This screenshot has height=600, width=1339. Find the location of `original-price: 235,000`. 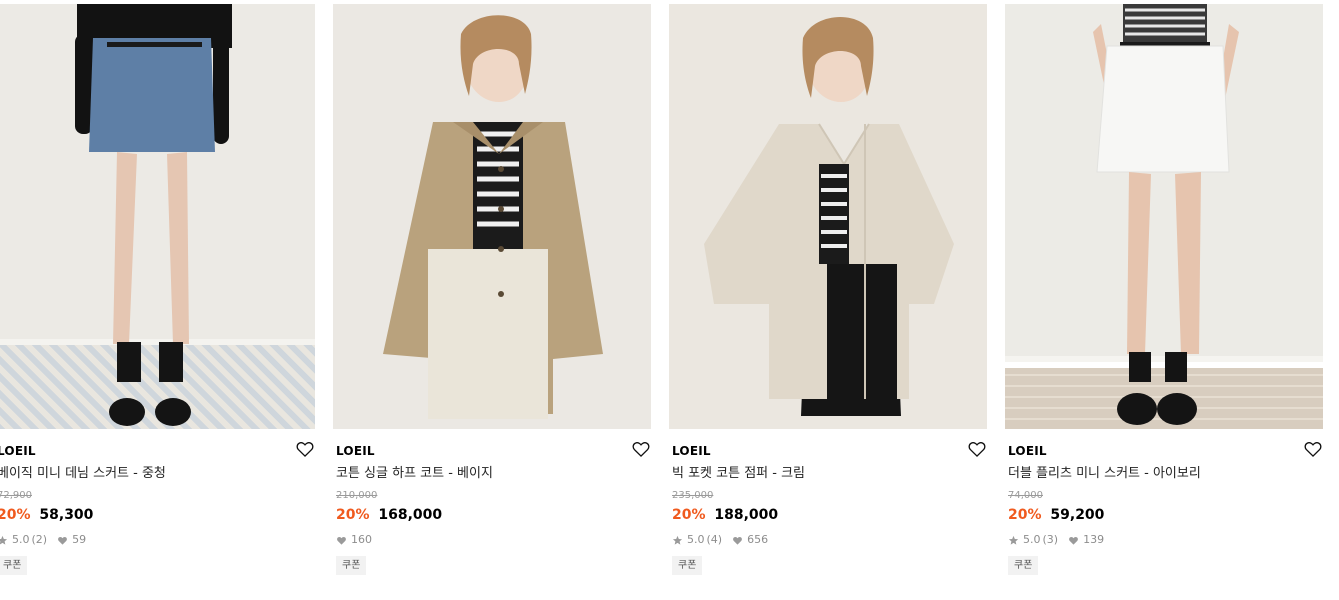

original-price: 235,000 is located at coordinates (693, 495).